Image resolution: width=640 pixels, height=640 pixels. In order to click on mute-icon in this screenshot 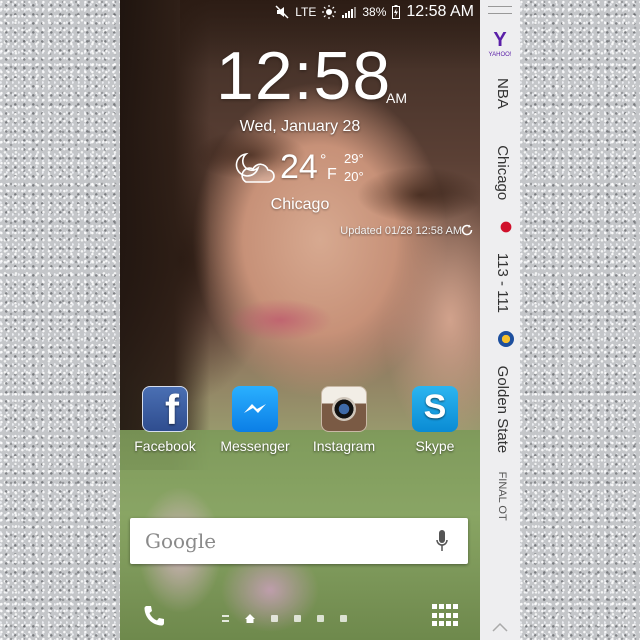, I will do `click(282, 12)`.